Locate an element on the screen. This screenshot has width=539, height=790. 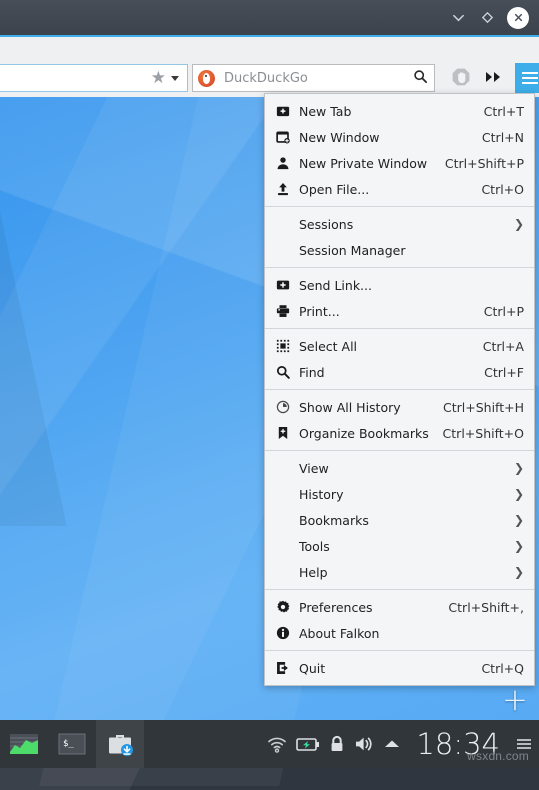
volume-glyph is located at coordinates (364, 744).